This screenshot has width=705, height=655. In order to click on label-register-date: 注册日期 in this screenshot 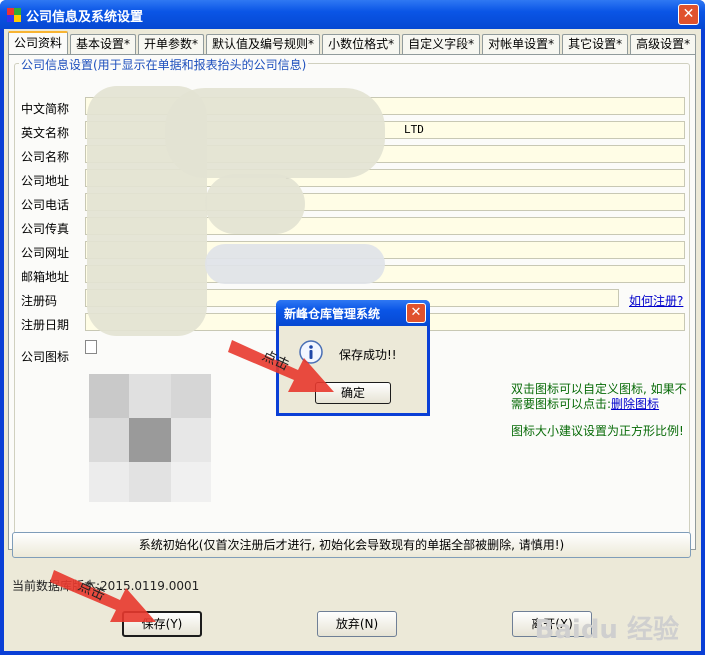, I will do `click(45, 325)`.